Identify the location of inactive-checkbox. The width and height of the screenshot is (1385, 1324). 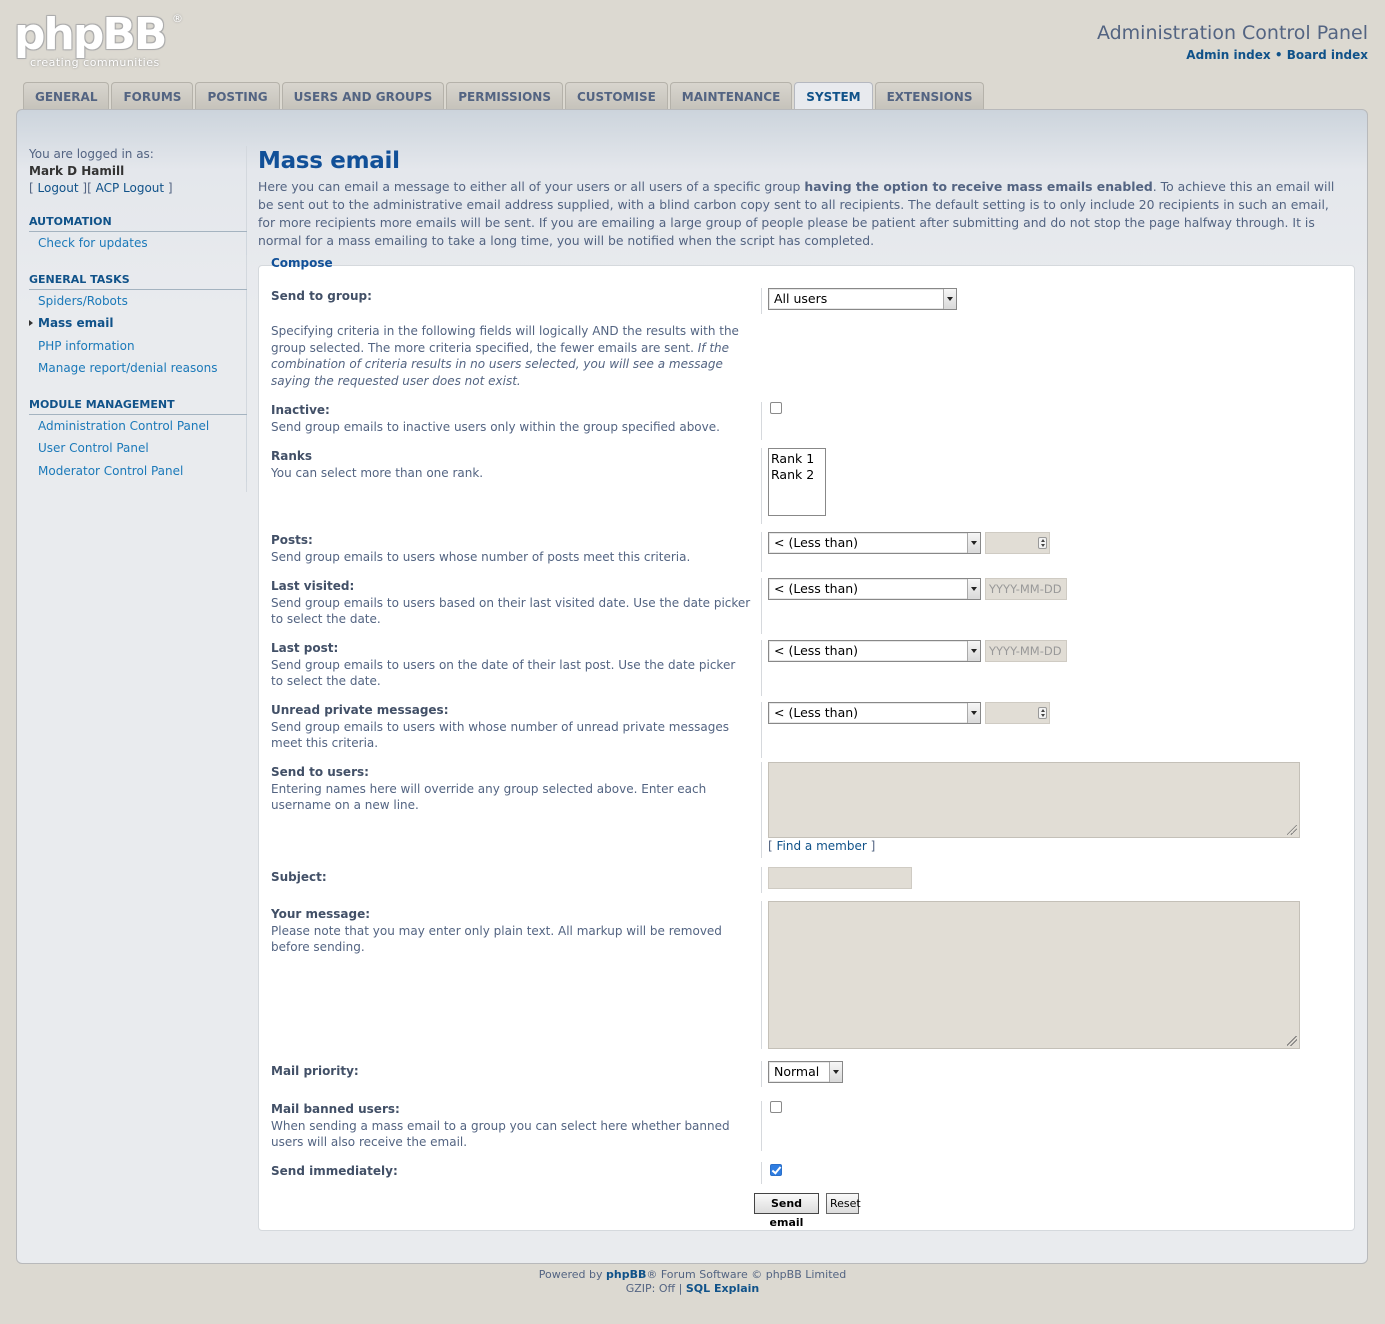
(776, 408).